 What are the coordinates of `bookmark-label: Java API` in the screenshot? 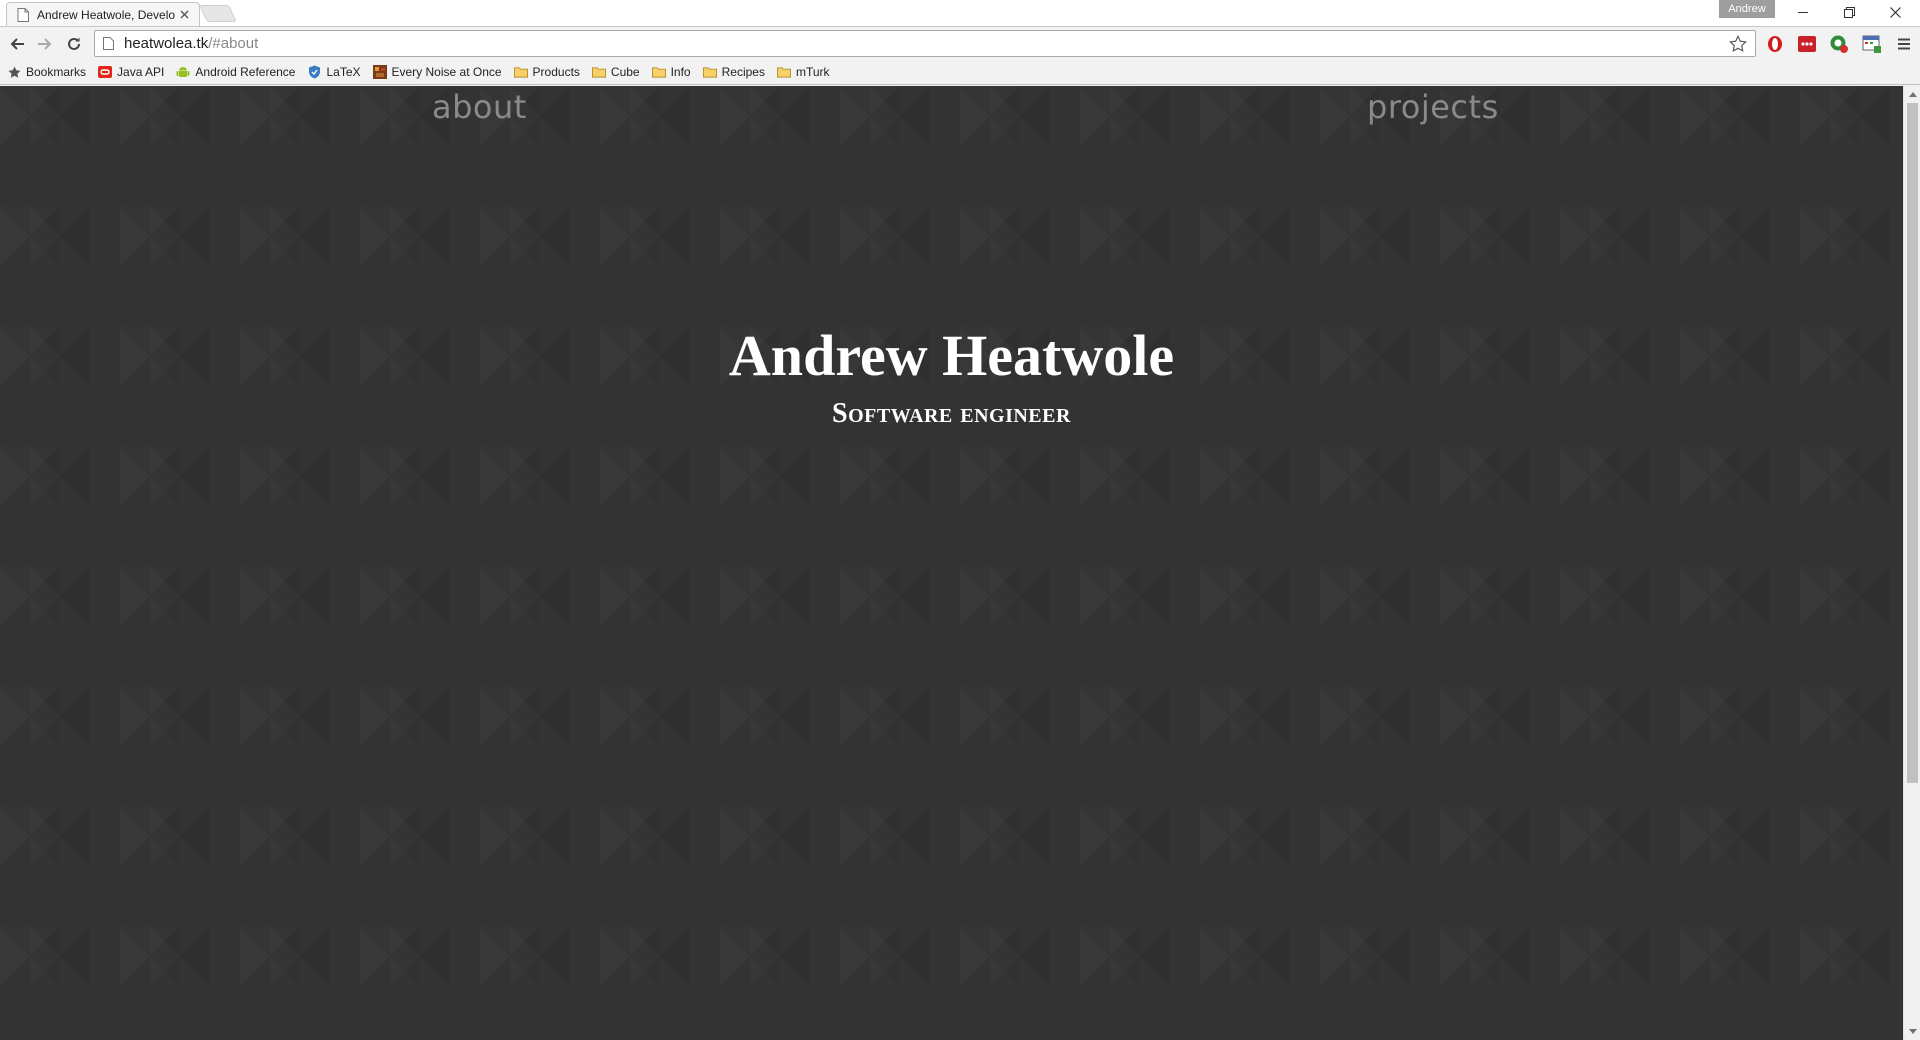 It's located at (141, 72).